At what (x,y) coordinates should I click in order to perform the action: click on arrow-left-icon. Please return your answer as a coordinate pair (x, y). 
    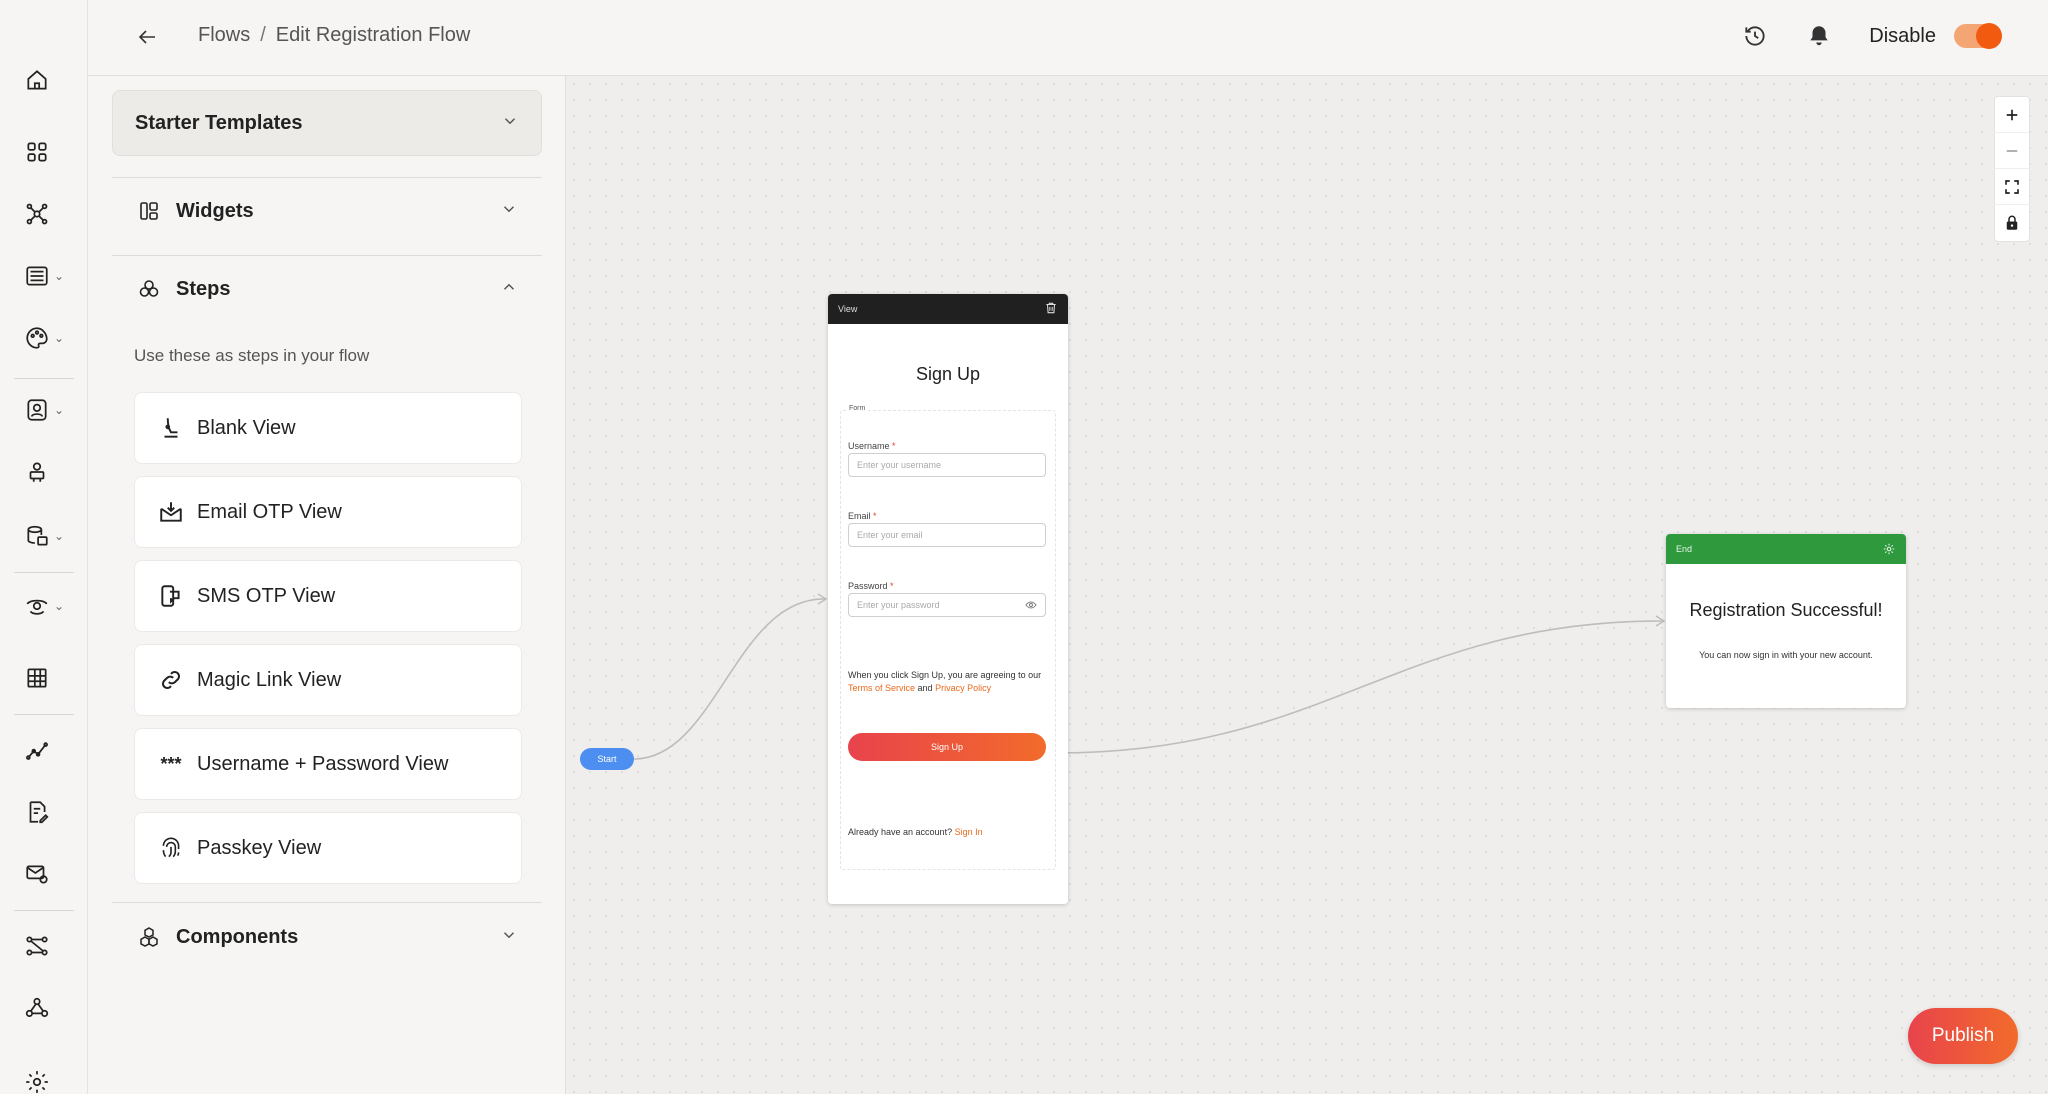
    Looking at the image, I should click on (146, 37).